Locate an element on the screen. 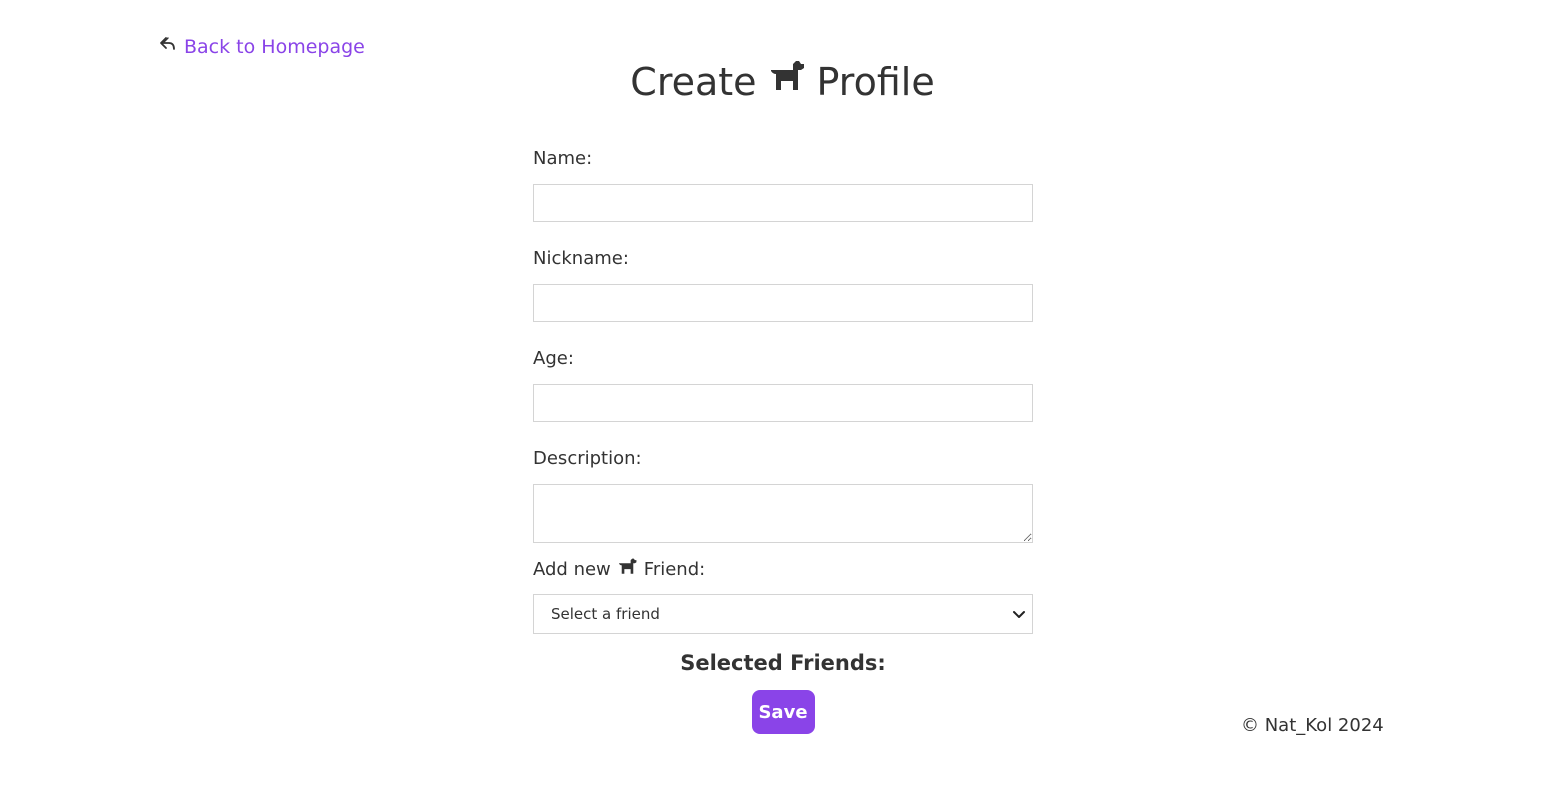 The height and width of the screenshot is (807, 1547). footer-copyright: © Nat_Kol 2024 is located at coordinates (1312, 725).